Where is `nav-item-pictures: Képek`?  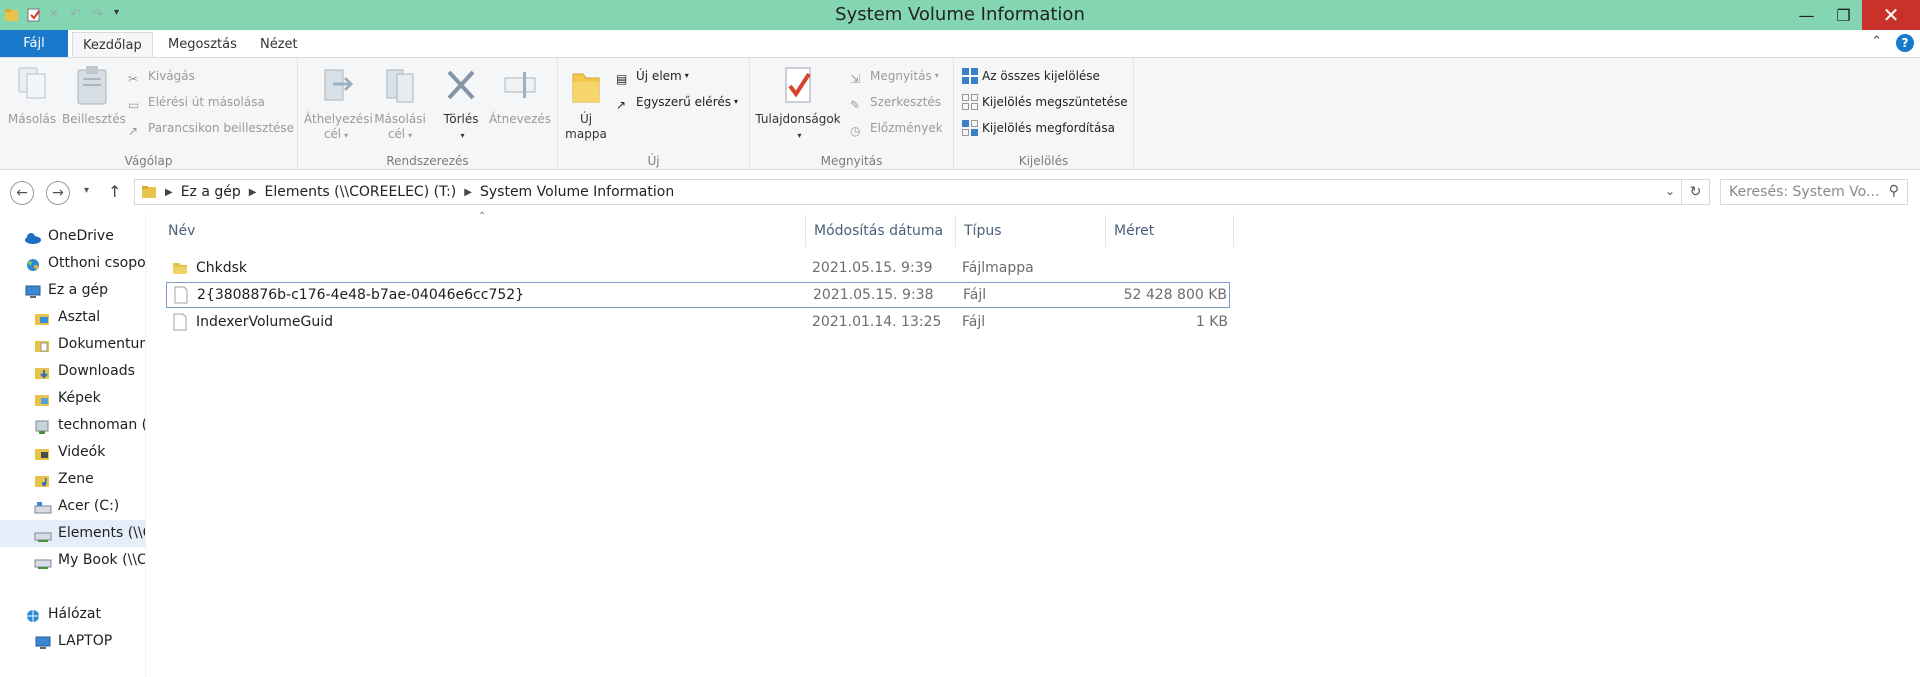 nav-item-pictures: Képek is located at coordinates (67, 398).